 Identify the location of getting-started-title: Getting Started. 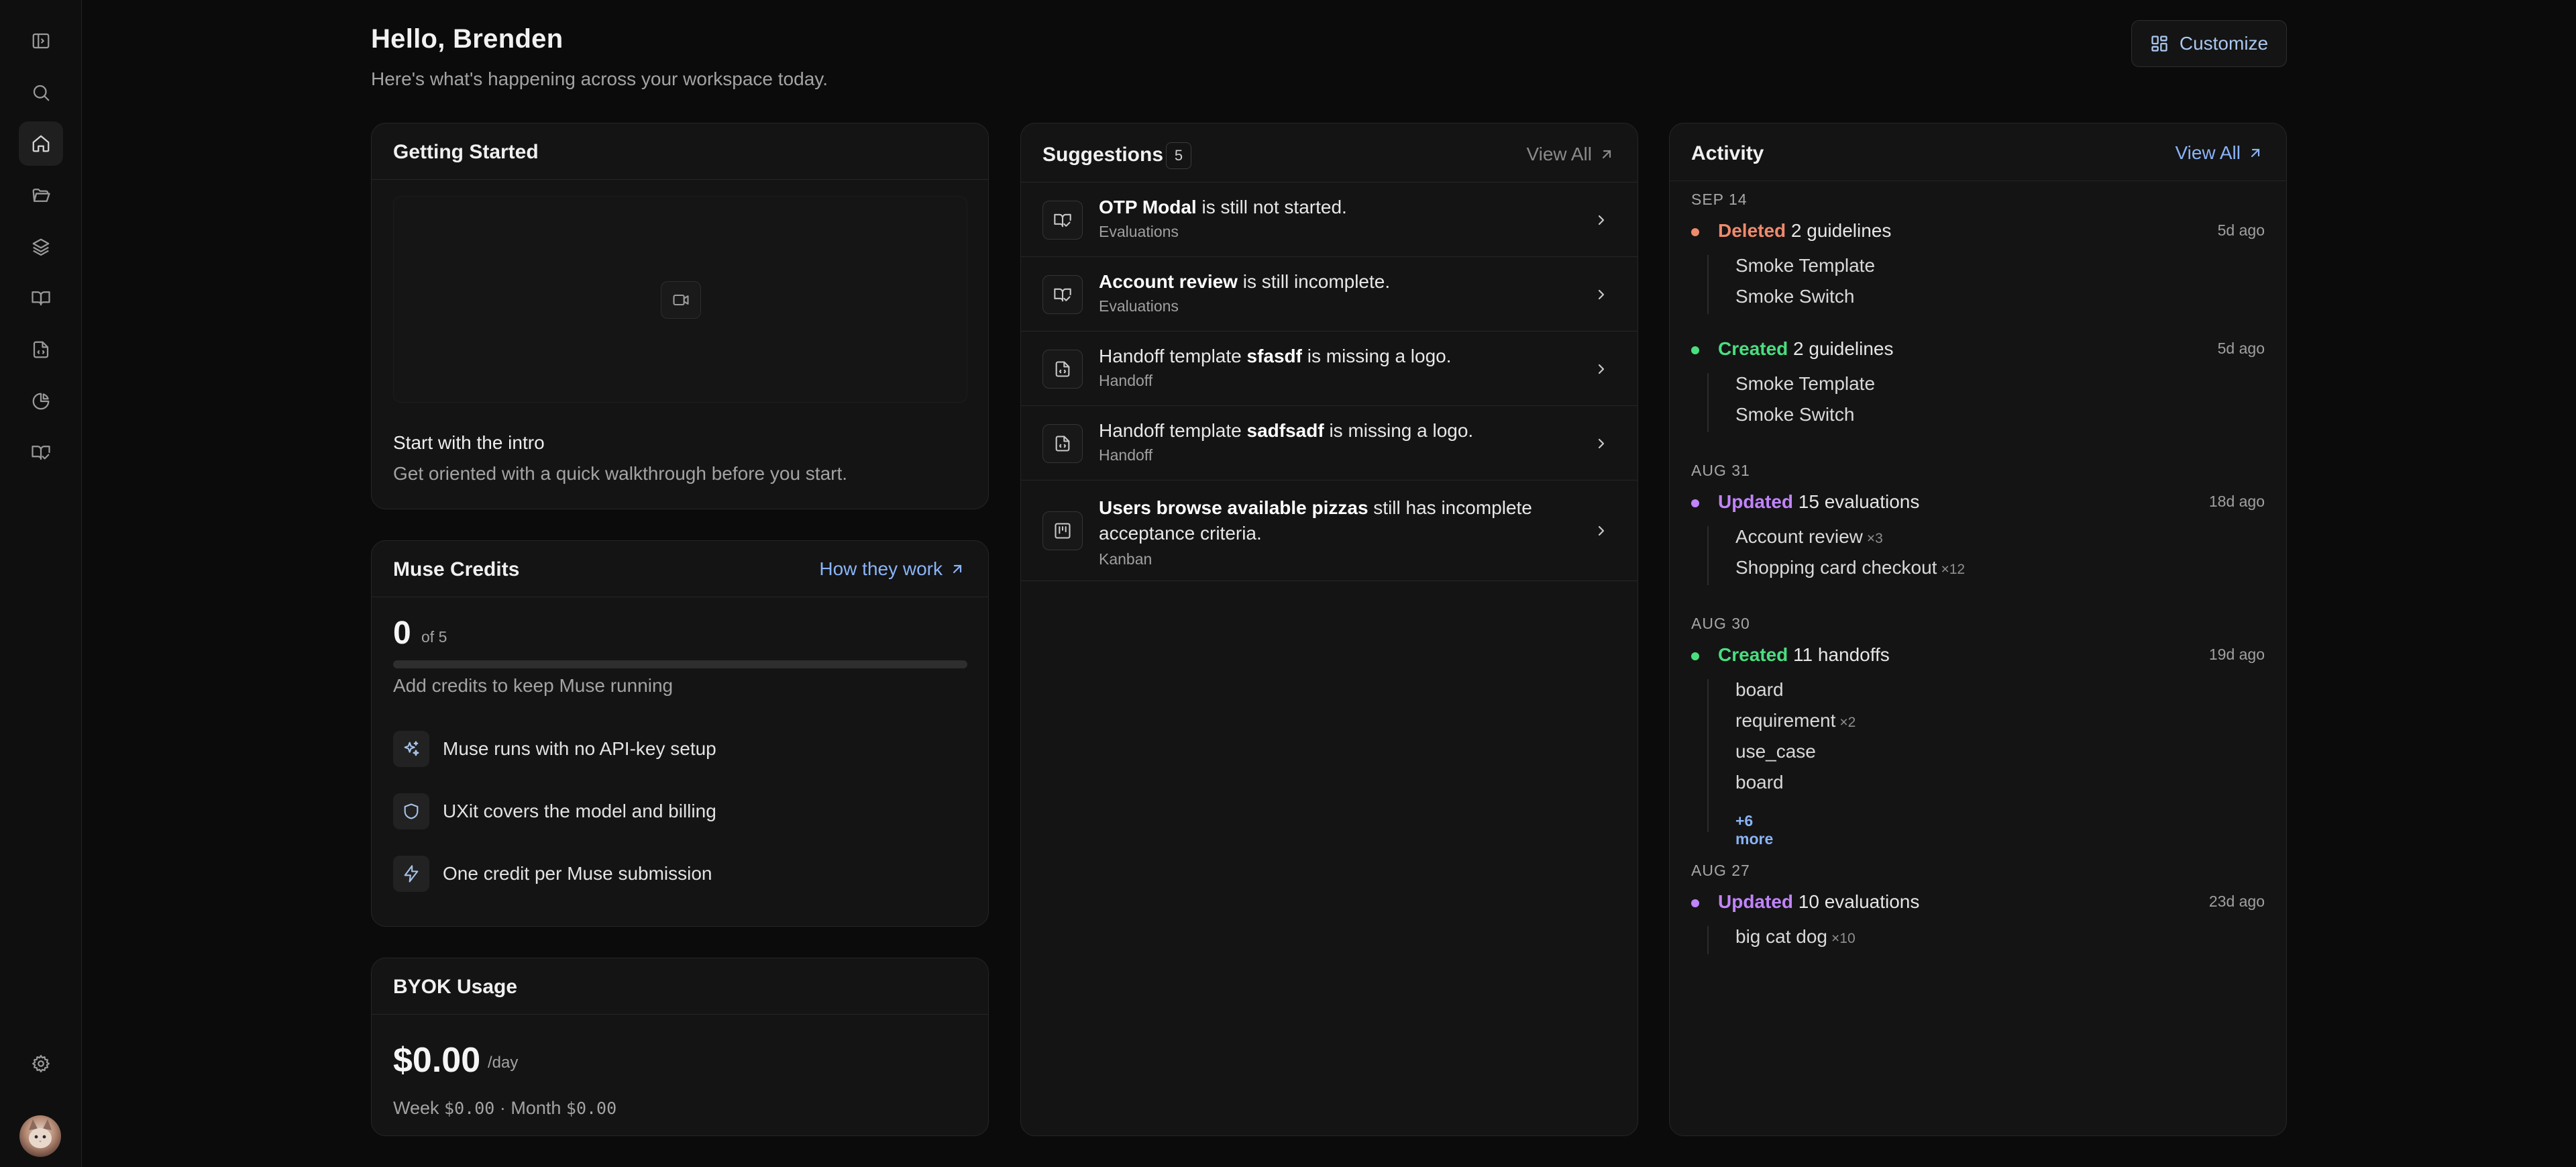
(466, 152).